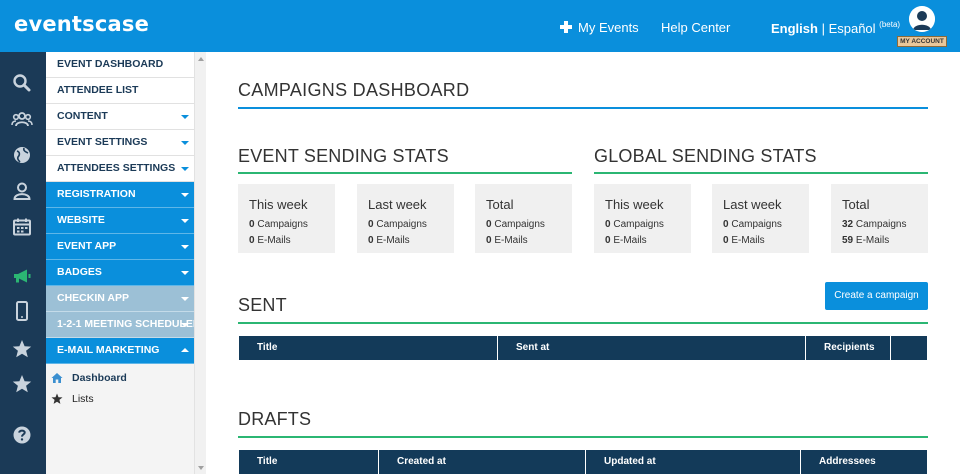 Image resolution: width=960 pixels, height=474 pixels. What do you see at coordinates (22, 83) in the screenshot?
I see `search-icon` at bounding box center [22, 83].